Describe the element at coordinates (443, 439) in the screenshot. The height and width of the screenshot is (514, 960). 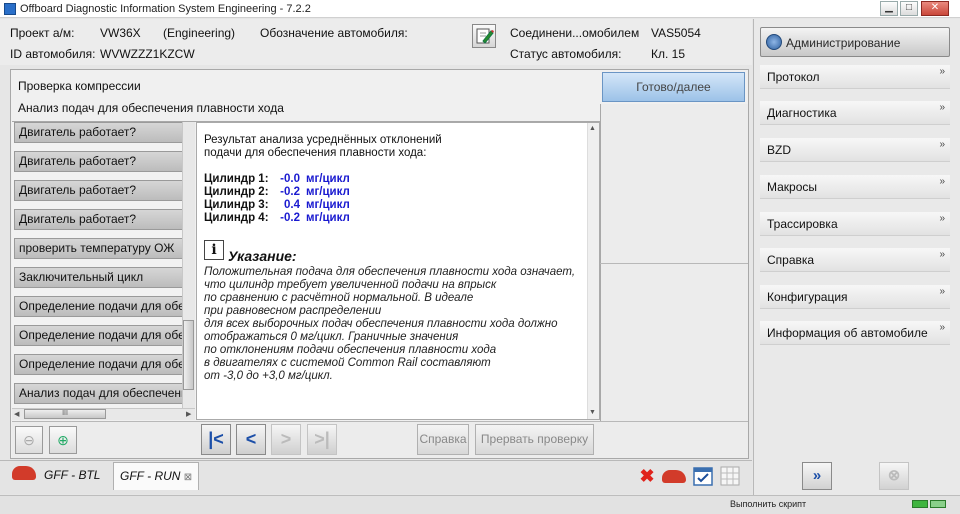
I see `help-button: Справка` at that location.